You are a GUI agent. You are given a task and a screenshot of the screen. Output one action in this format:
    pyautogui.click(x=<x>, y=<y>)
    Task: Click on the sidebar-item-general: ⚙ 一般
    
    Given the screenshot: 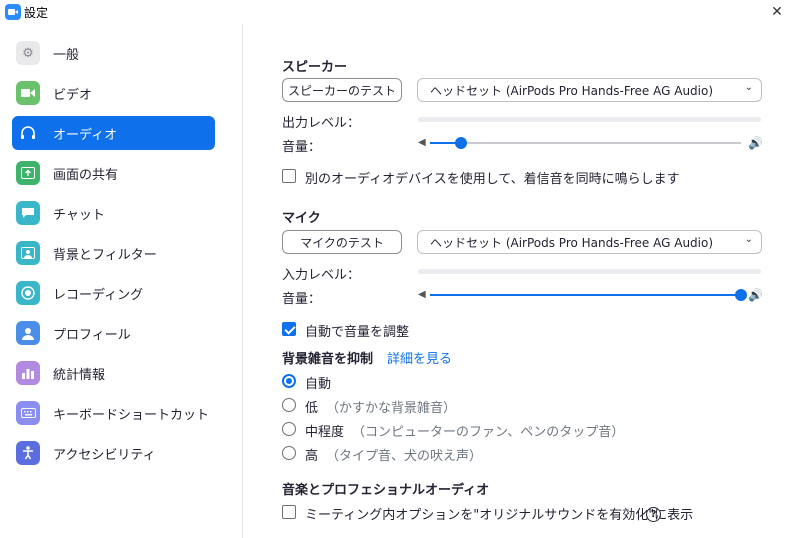 What is the action you would take?
    pyautogui.click(x=113, y=53)
    